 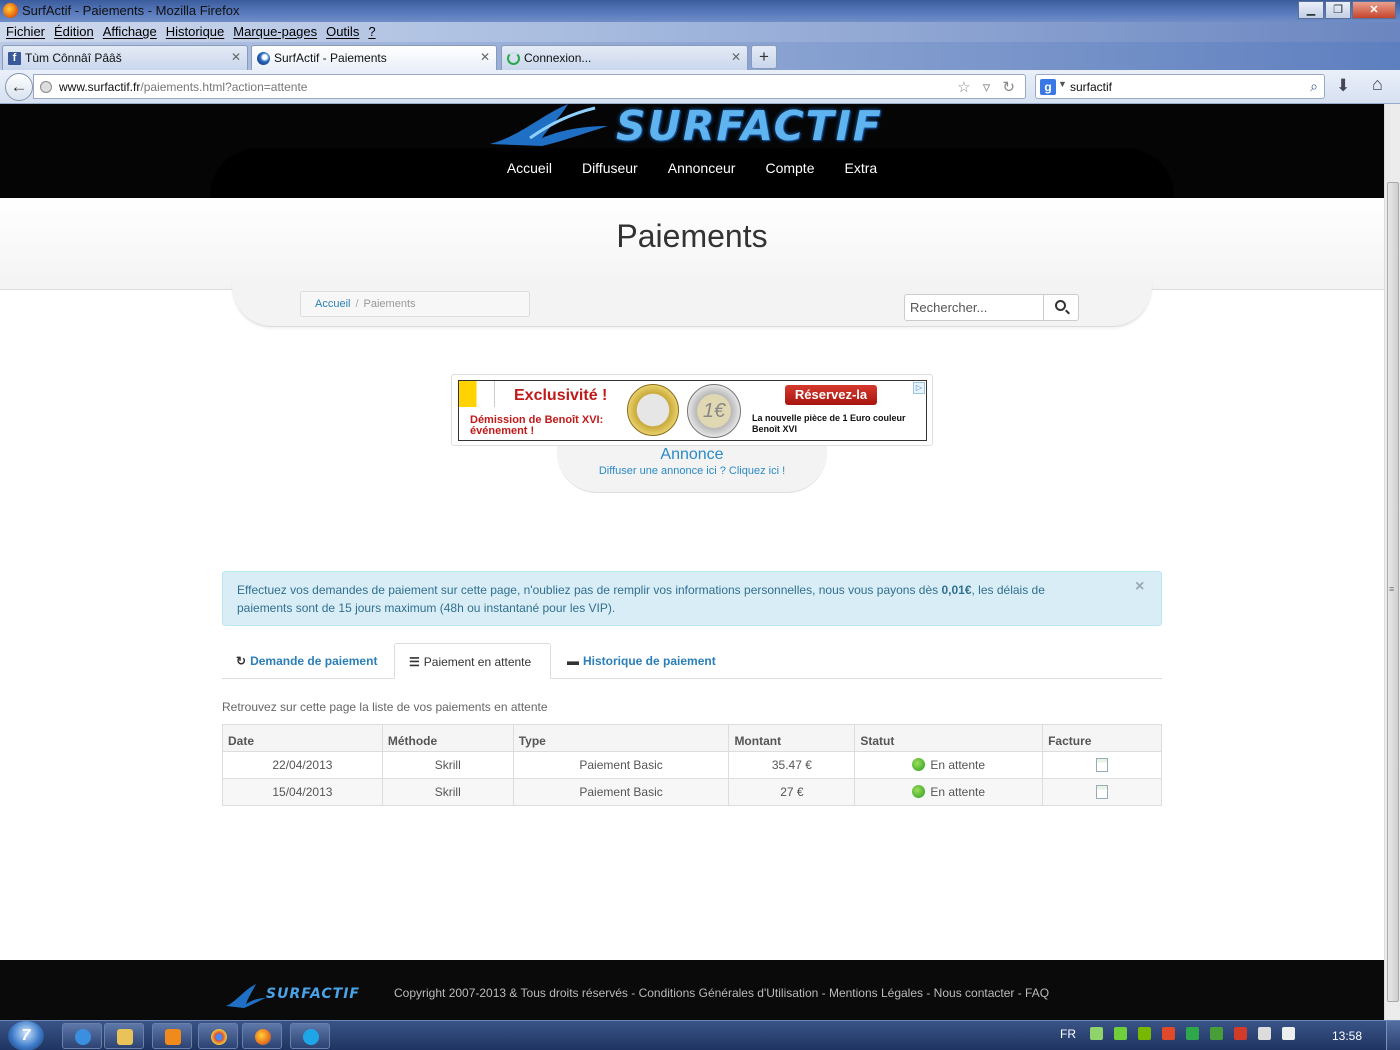 I want to click on taskbar-firefox, so click(x=262, y=1036).